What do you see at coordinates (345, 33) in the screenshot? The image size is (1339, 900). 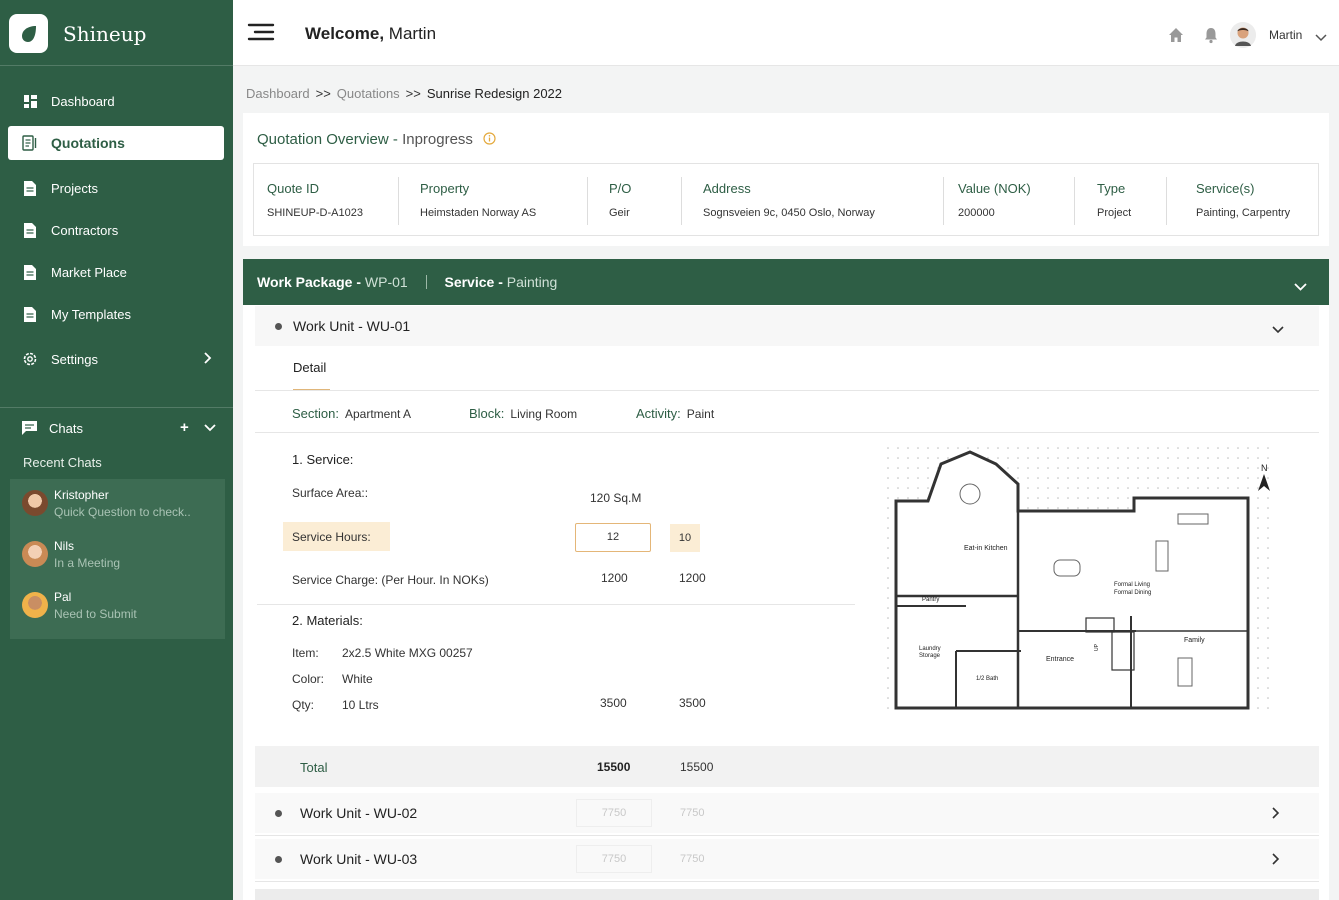 I see `welcome-prefix: Welcome,` at bounding box center [345, 33].